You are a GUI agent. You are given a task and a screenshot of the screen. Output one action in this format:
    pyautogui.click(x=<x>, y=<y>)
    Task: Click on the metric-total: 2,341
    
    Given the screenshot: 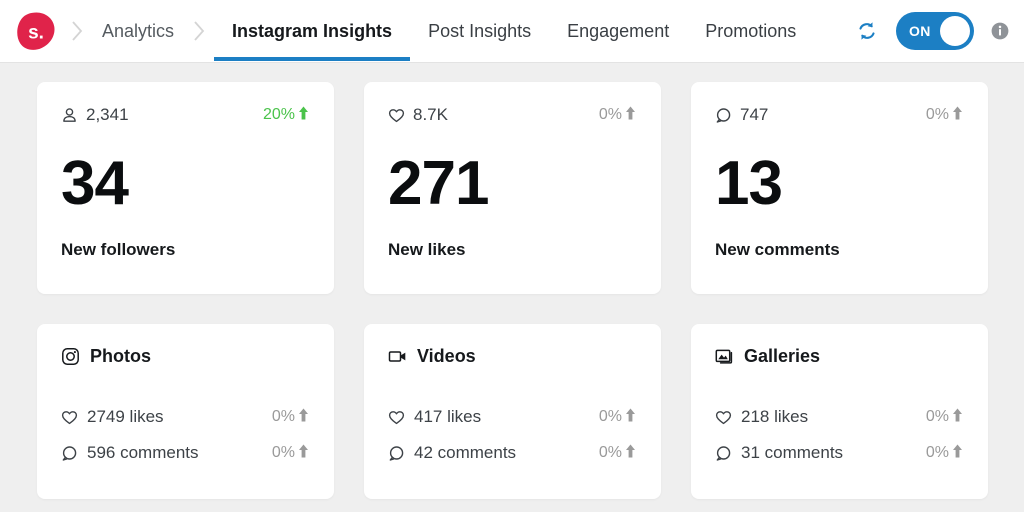 What is the action you would take?
    pyautogui.click(x=95, y=115)
    